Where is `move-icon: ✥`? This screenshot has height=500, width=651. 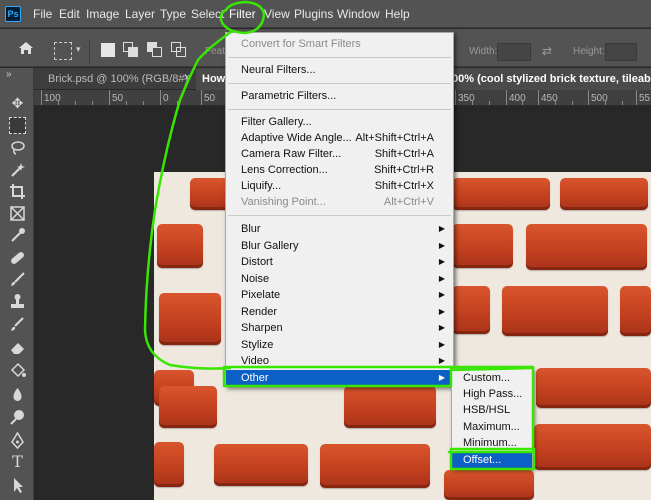 move-icon: ✥ is located at coordinates (17, 103).